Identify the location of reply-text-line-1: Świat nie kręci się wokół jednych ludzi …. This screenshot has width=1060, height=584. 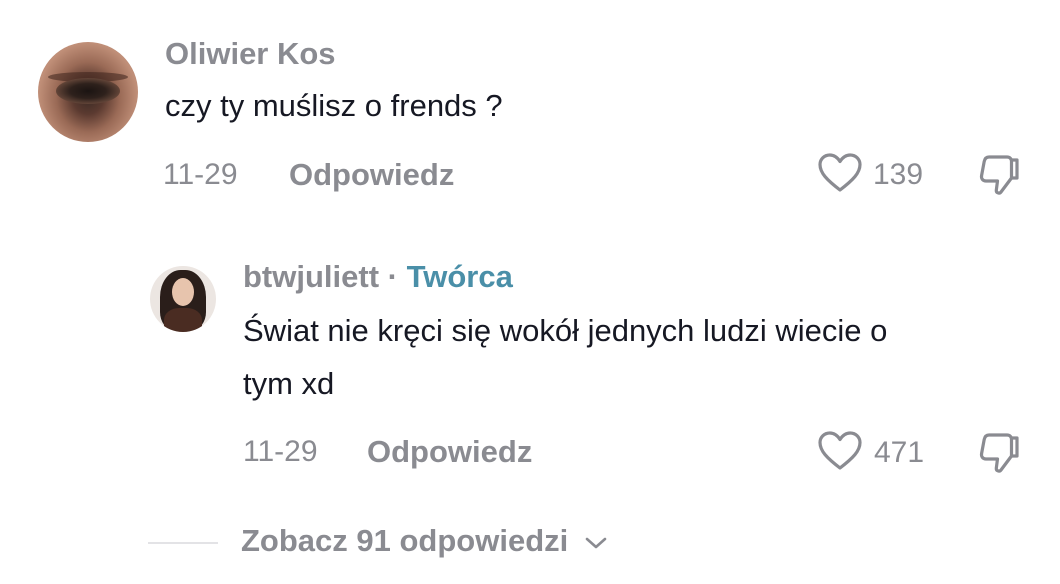
(565, 330).